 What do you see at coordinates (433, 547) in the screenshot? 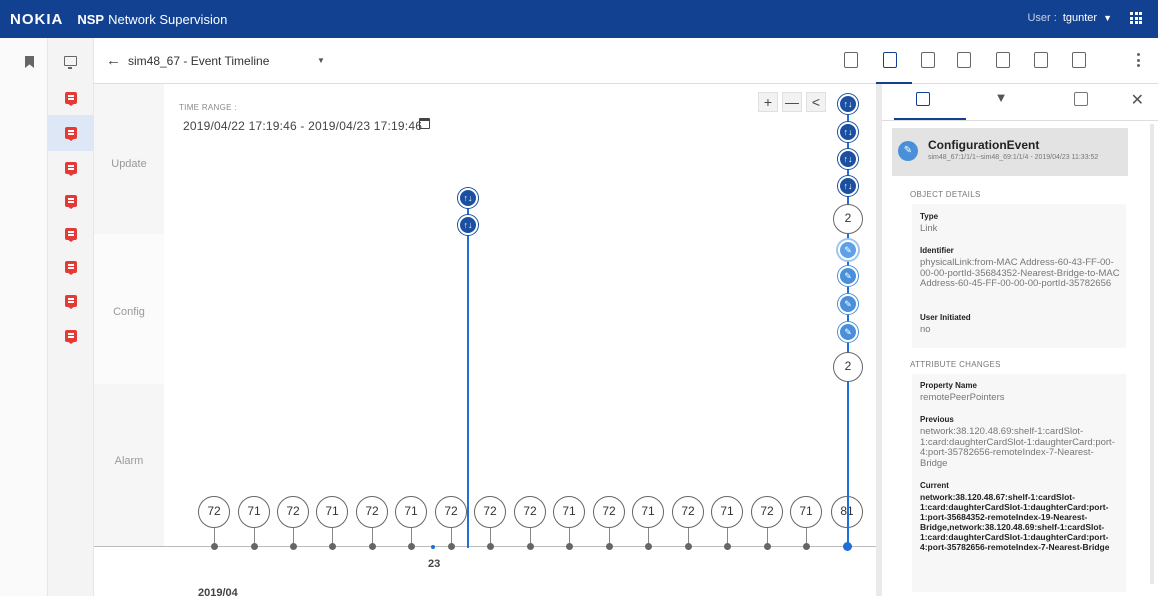
I see `current-time-marker` at bounding box center [433, 547].